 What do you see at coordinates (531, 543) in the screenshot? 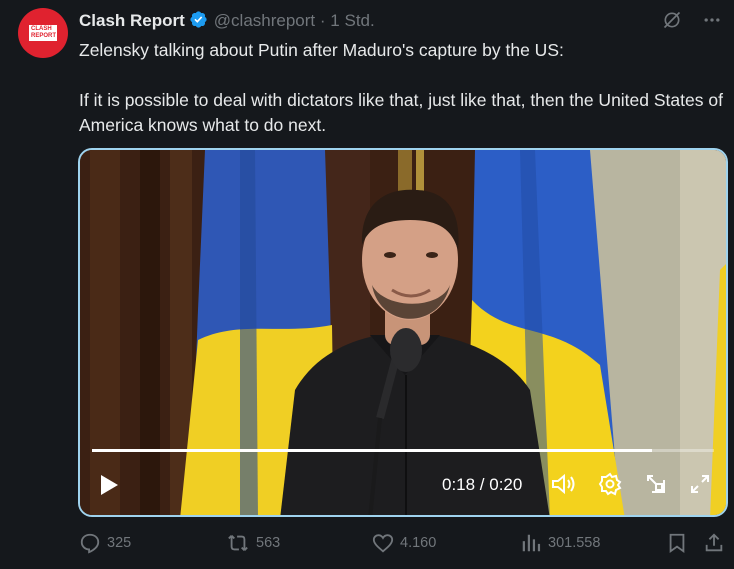
I see `views-icon` at bounding box center [531, 543].